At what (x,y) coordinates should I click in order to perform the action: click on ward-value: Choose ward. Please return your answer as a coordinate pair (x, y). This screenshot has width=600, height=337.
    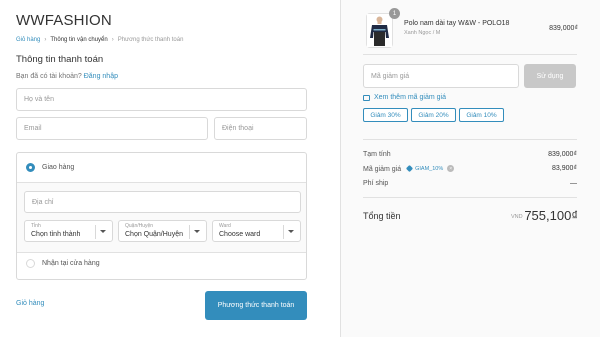
    Looking at the image, I should click on (240, 234).